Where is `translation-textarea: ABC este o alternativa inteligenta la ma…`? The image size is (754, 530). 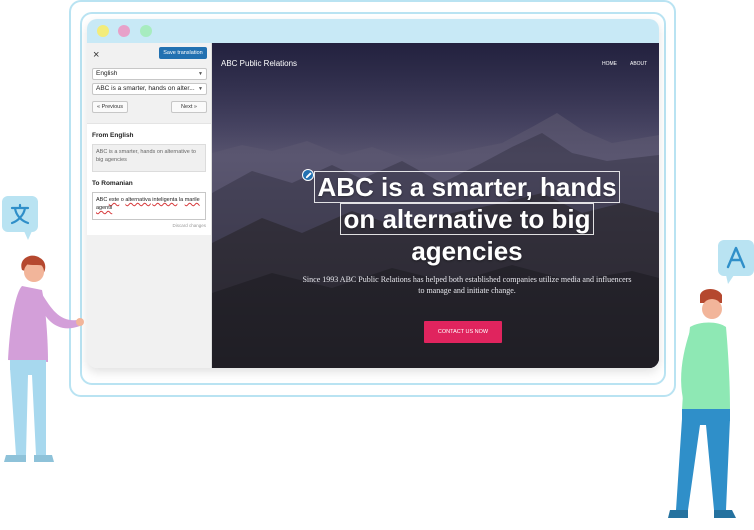
translation-textarea: ABC este o alternativa inteligenta la ma… is located at coordinates (149, 206).